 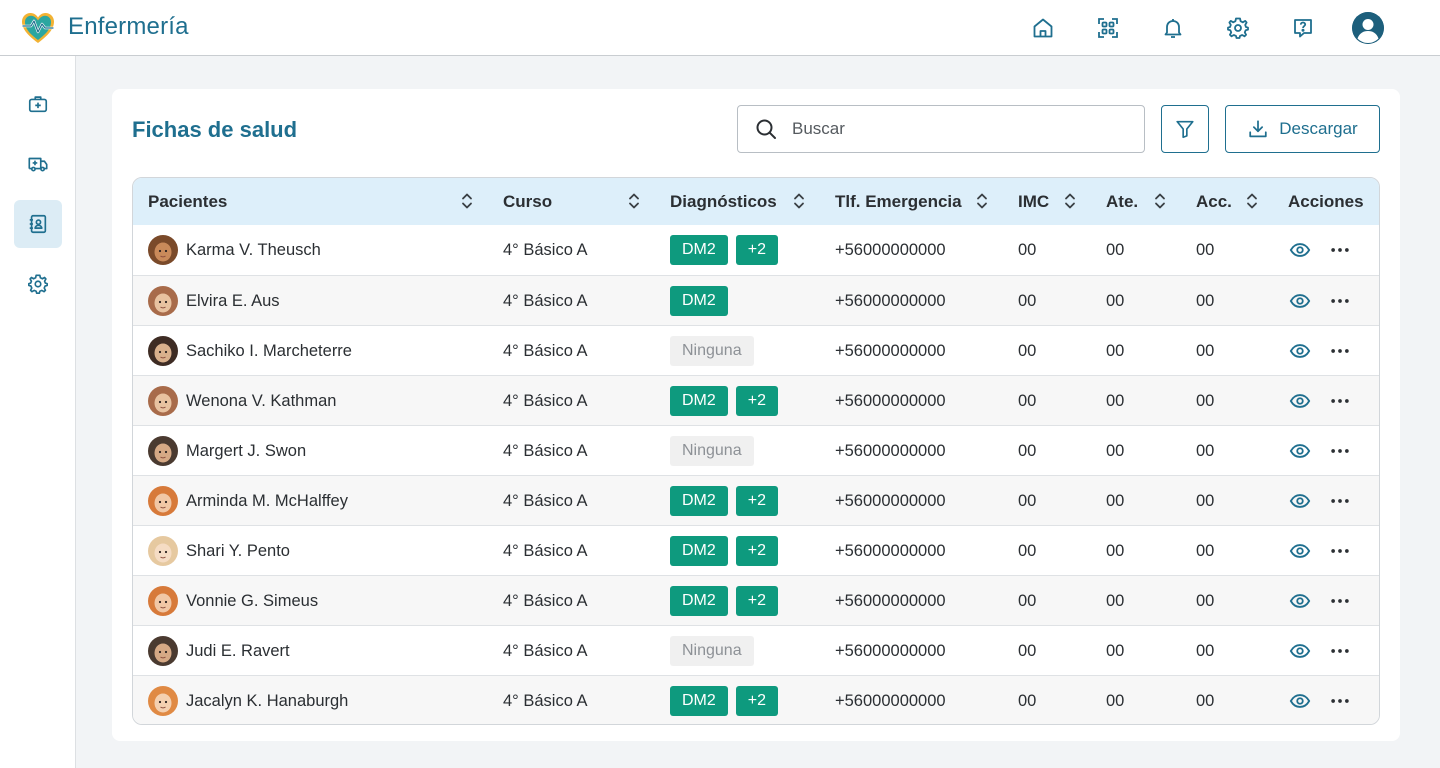 What do you see at coordinates (187, 201) in the screenshot?
I see `column-header-pacientes: Pacientes` at bounding box center [187, 201].